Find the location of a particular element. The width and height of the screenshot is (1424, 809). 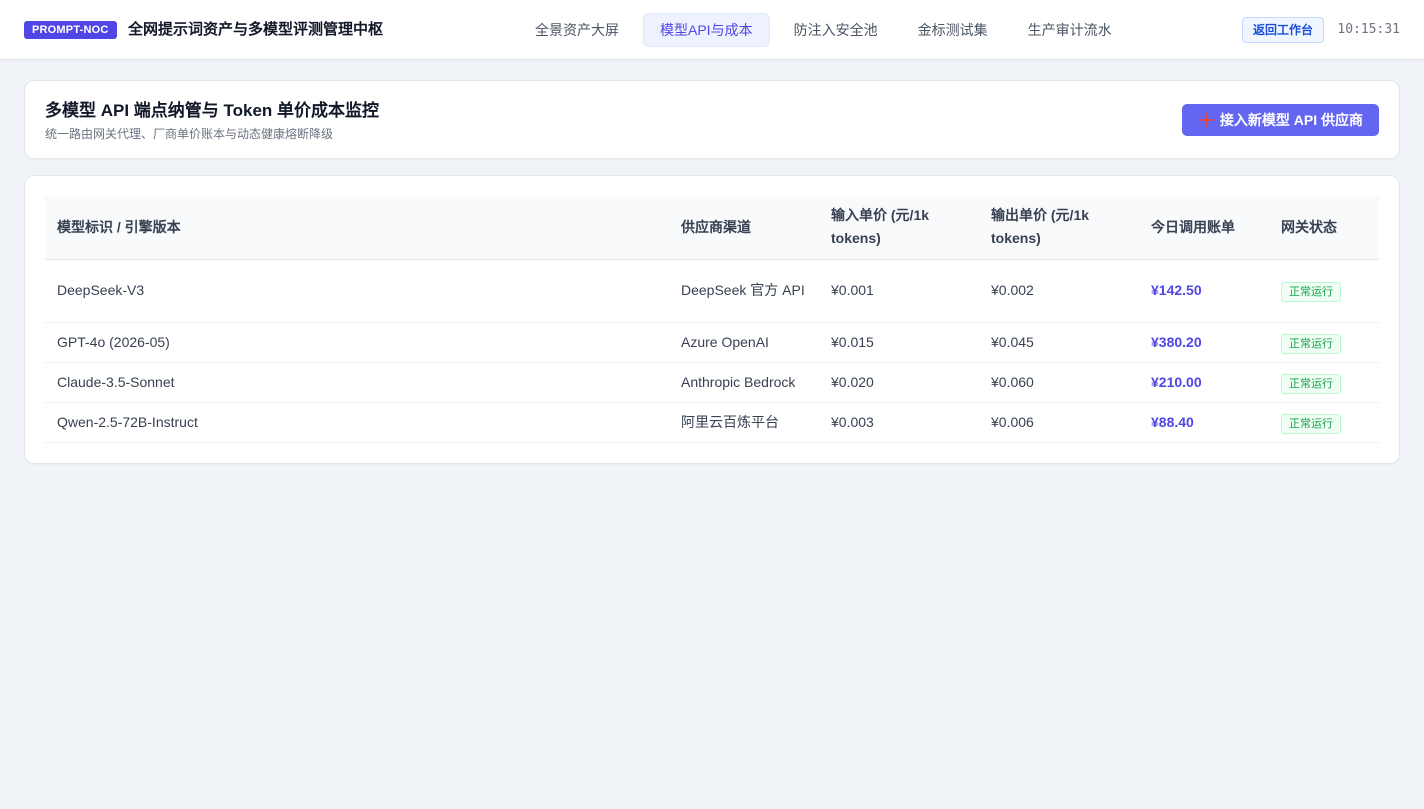

bill-cell: ¥380.20 is located at coordinates (1204, 342).